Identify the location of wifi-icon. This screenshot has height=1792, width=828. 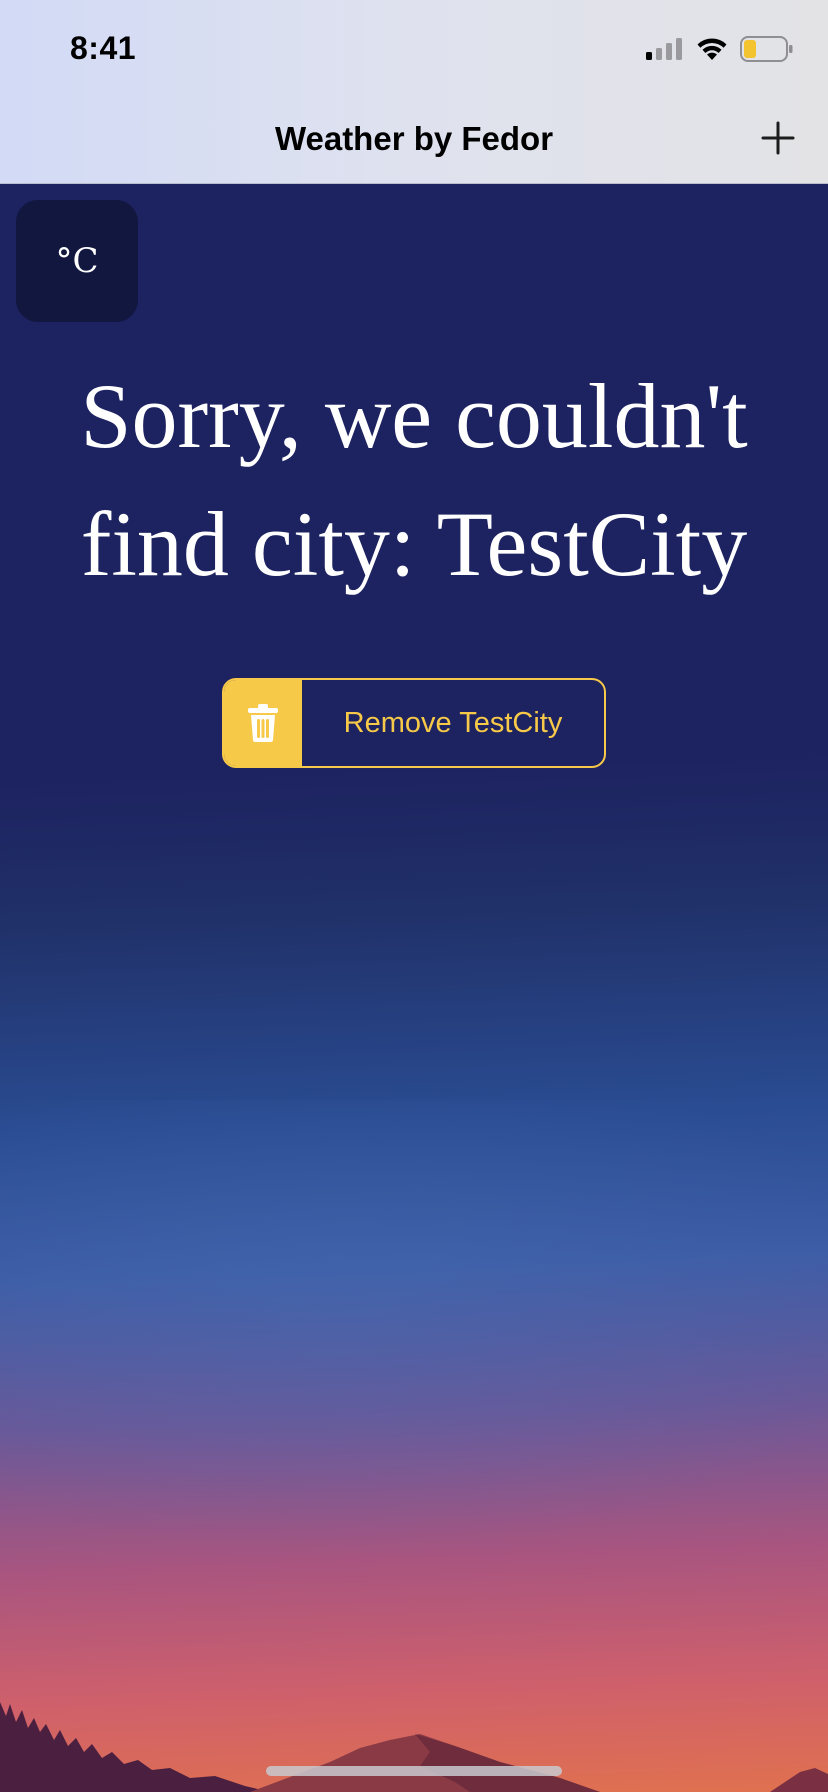
(712, 49).